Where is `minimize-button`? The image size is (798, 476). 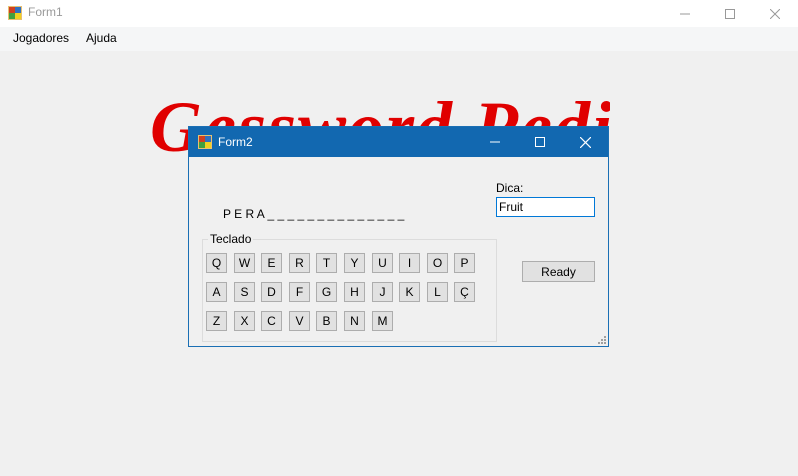
minimize-button is located at coordinates (685, 13).